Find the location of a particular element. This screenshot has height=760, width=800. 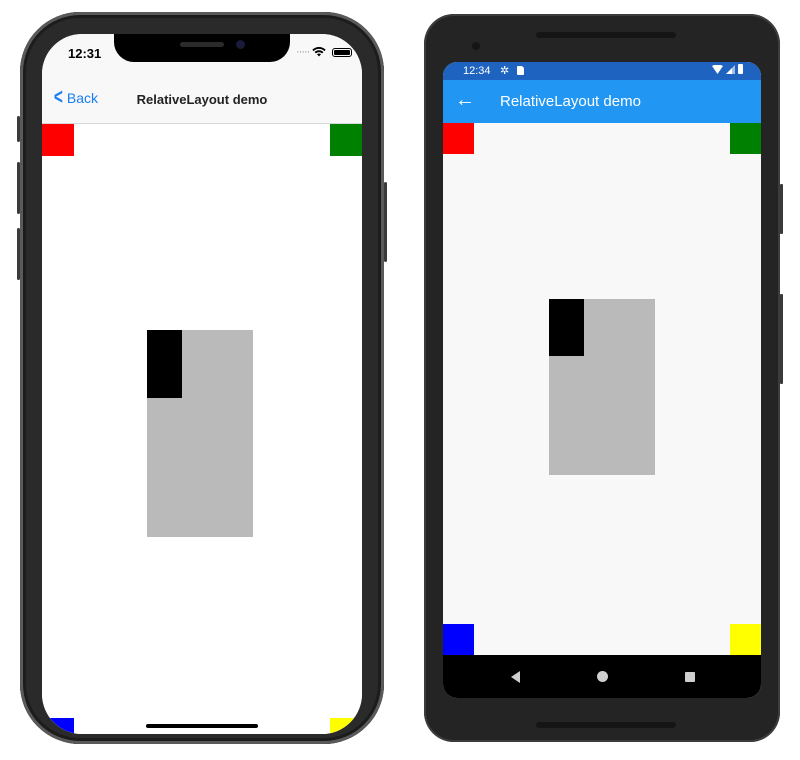

bottom-speaker is located at coordinates (606, 725).